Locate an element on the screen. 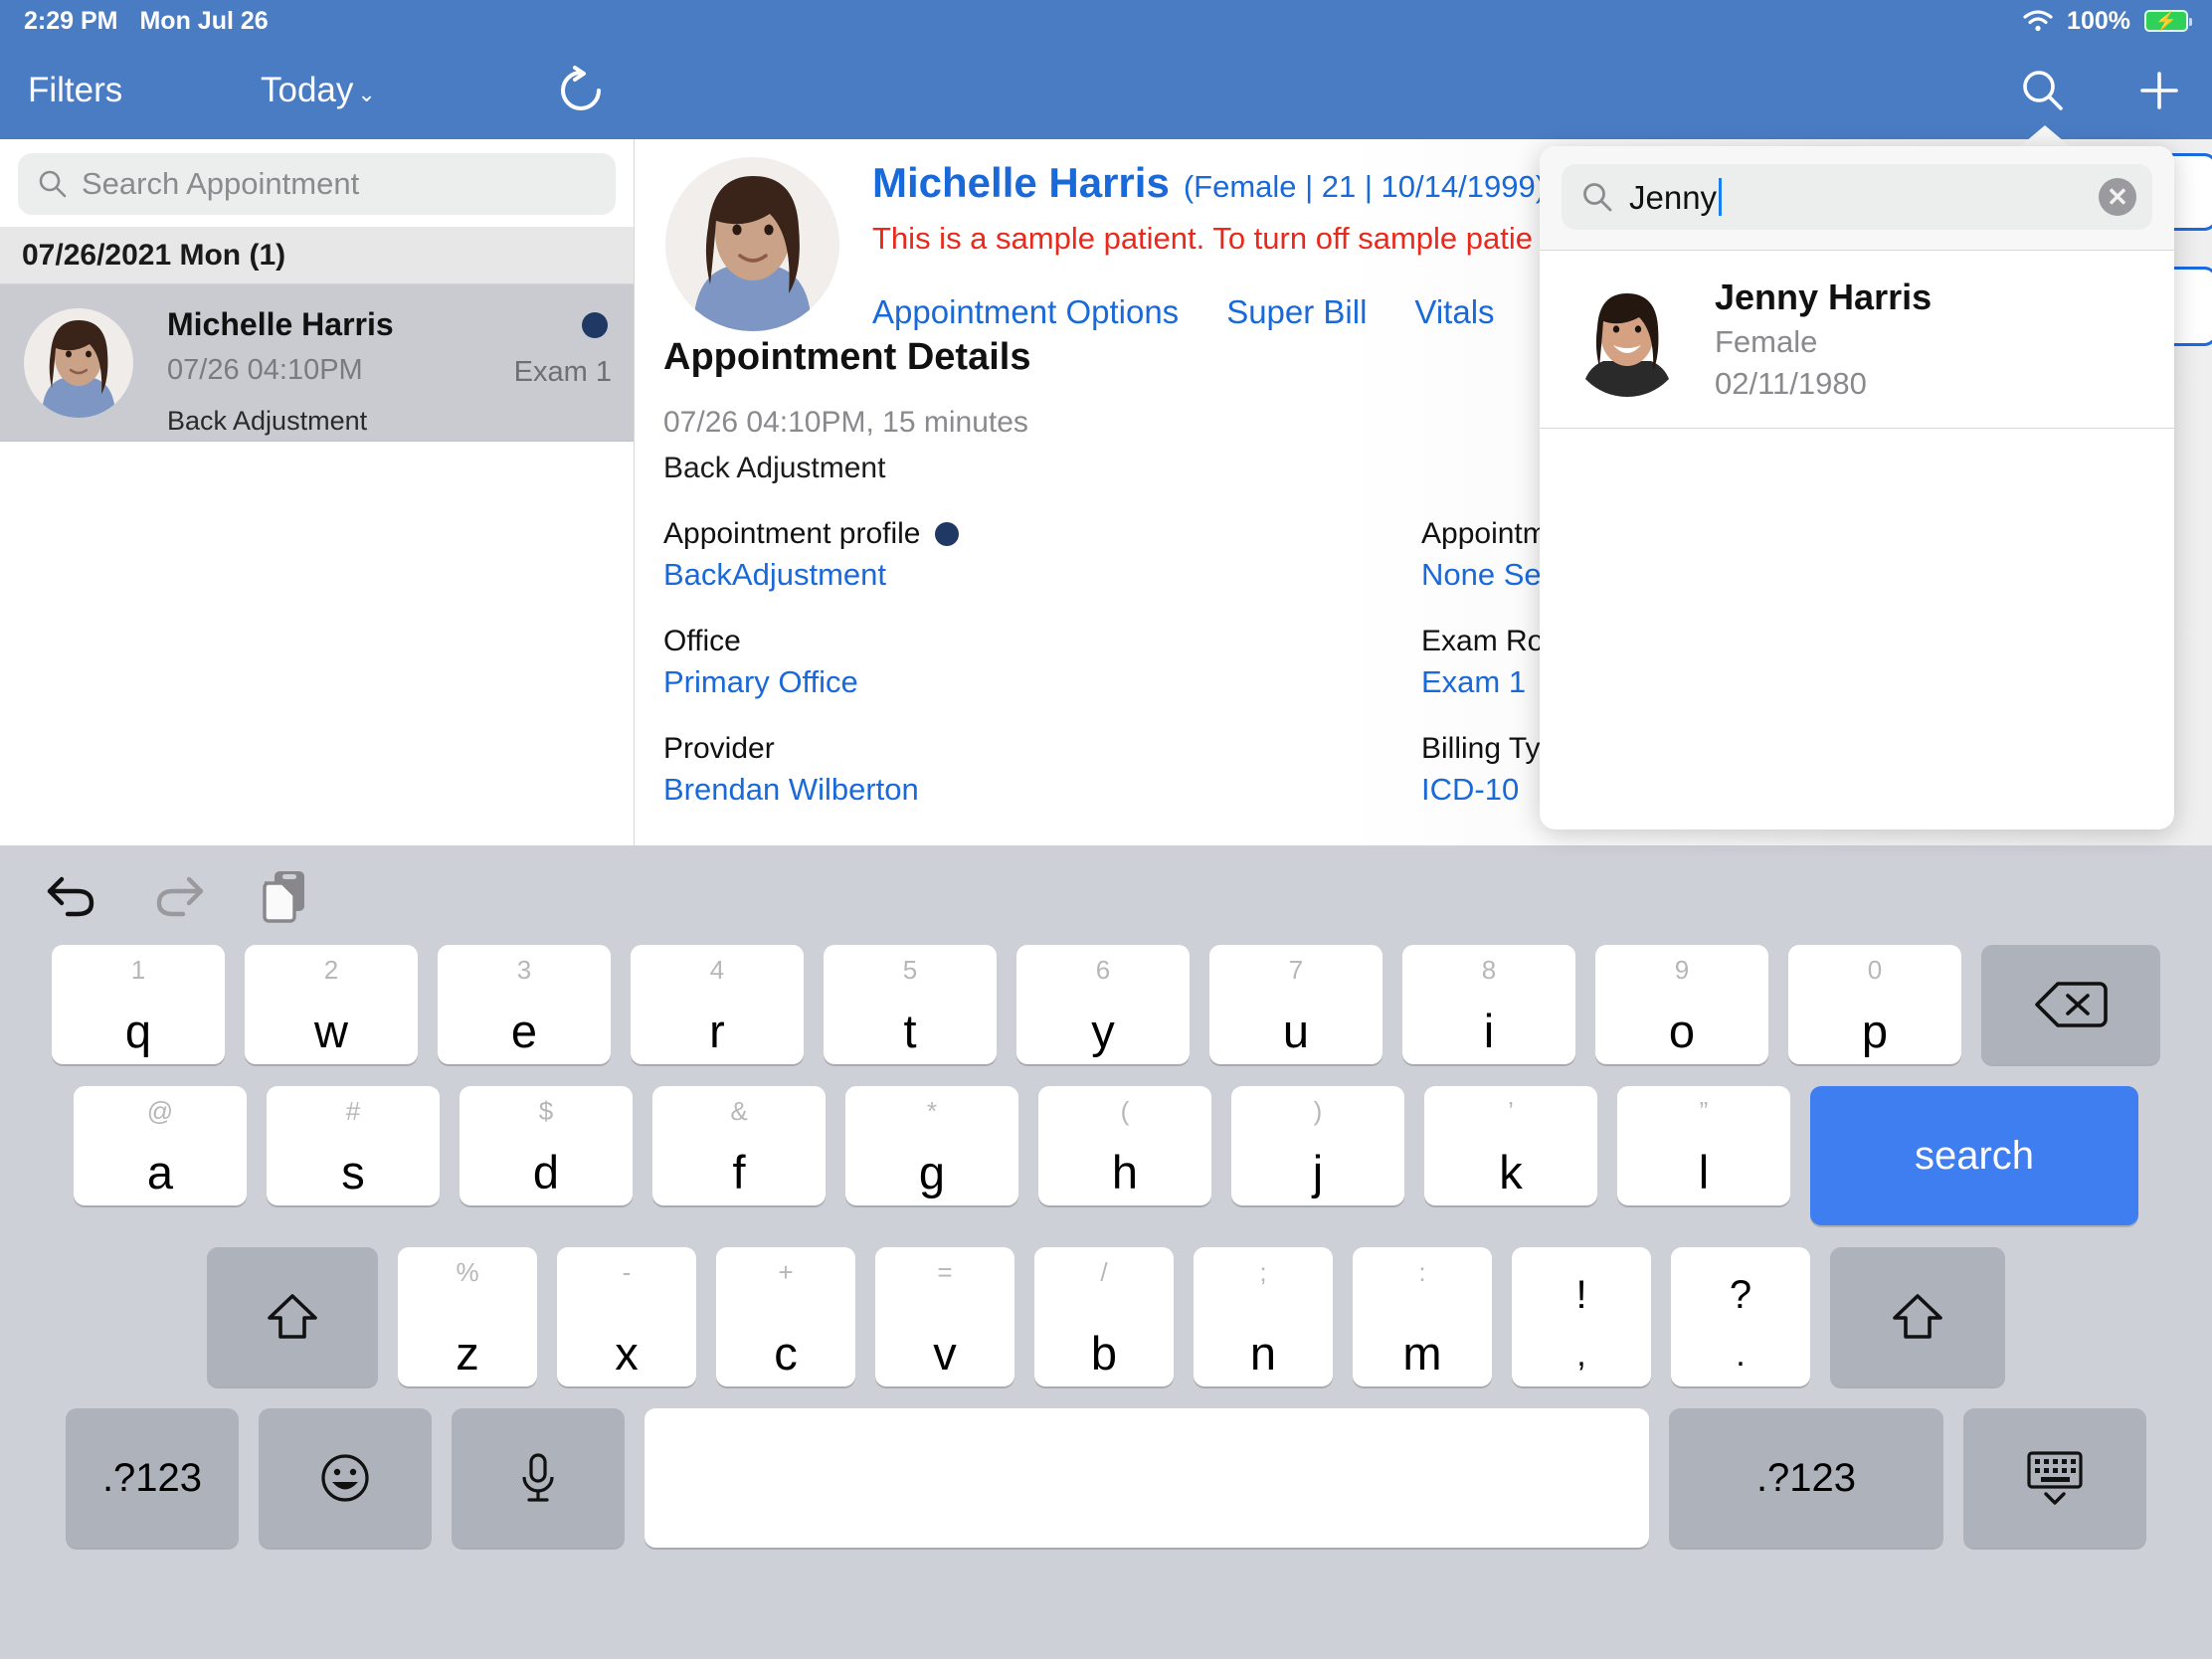  key-p: 0p is located at coordinates (1874, 1004).